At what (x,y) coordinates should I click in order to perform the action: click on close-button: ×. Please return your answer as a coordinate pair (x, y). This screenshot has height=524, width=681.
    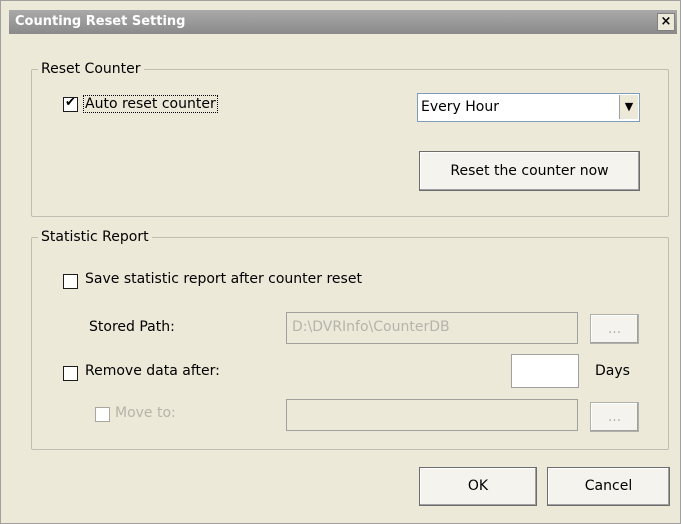
    Looking at the image, I should click on (666, 22).